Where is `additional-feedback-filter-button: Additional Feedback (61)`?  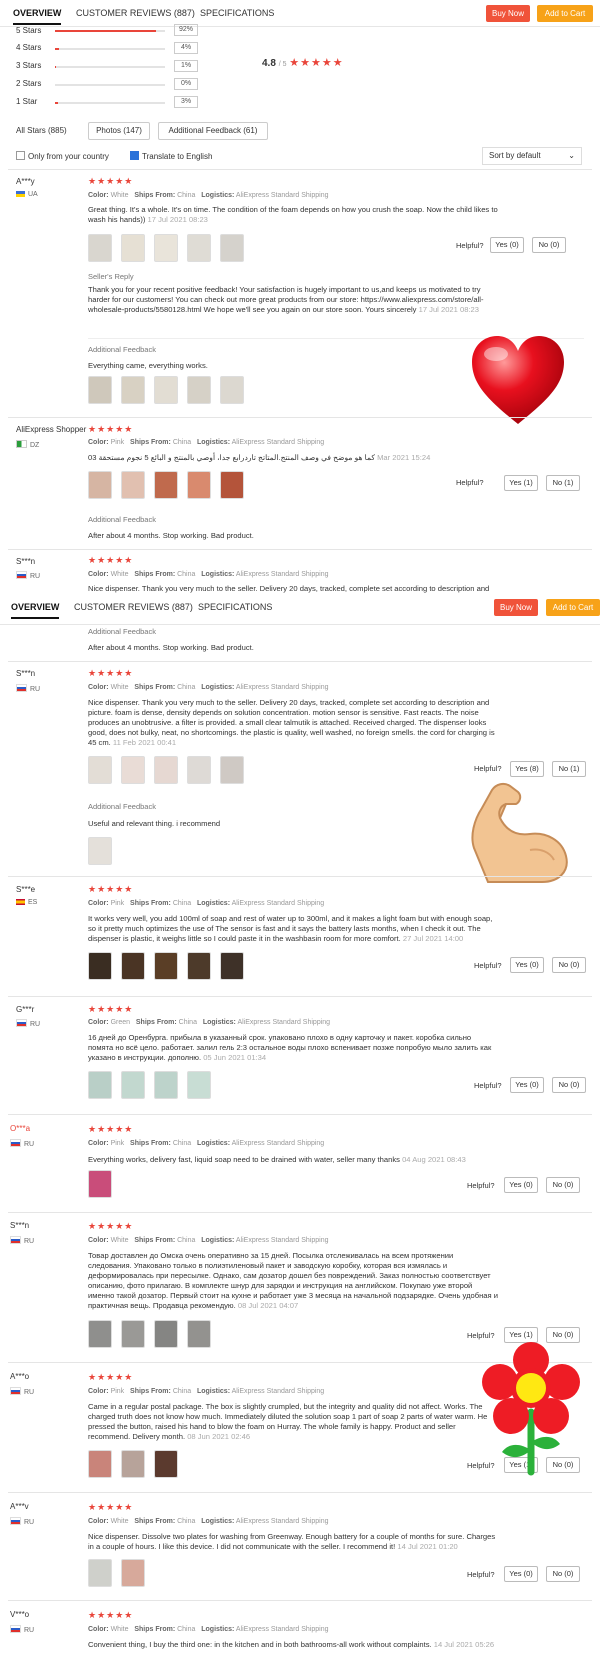
additional-feedback-filter-button: Additional Feedback (61) is located at coordinates (213, 131).